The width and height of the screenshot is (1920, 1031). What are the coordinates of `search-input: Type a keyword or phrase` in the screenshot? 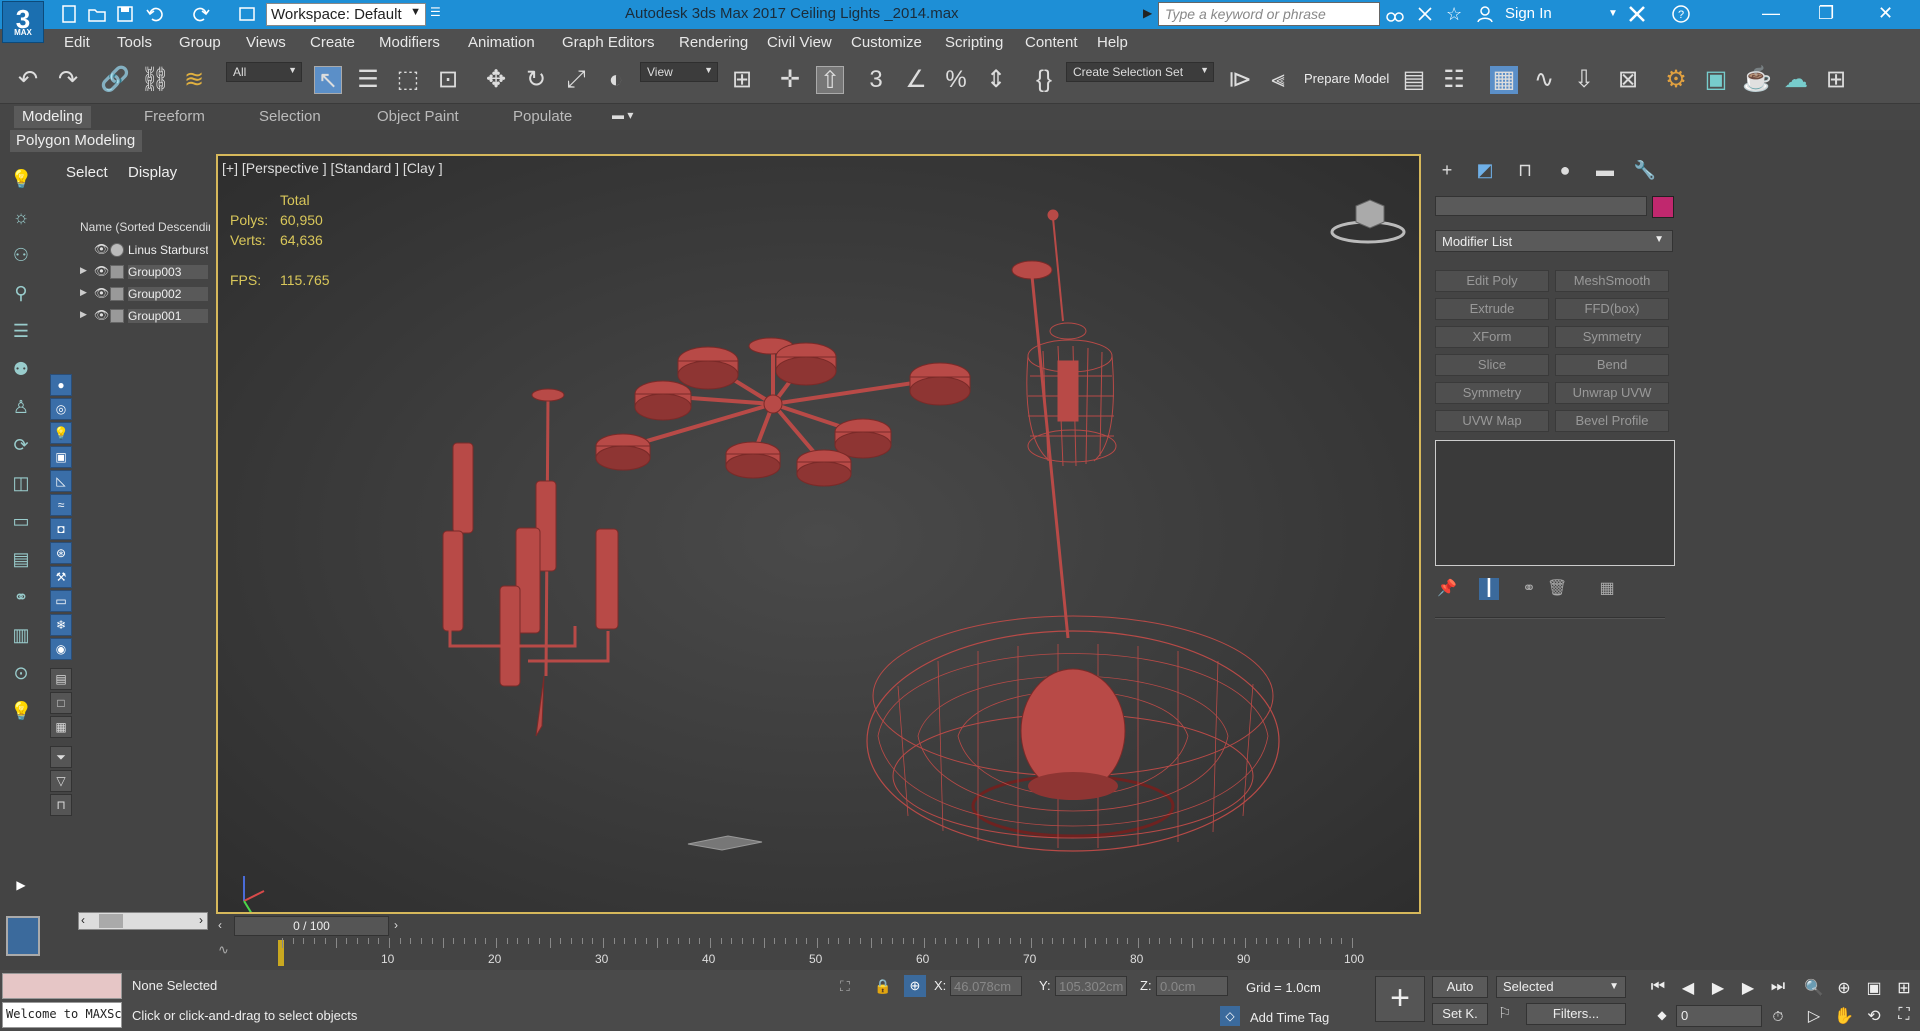 It's located at (1269, 14).